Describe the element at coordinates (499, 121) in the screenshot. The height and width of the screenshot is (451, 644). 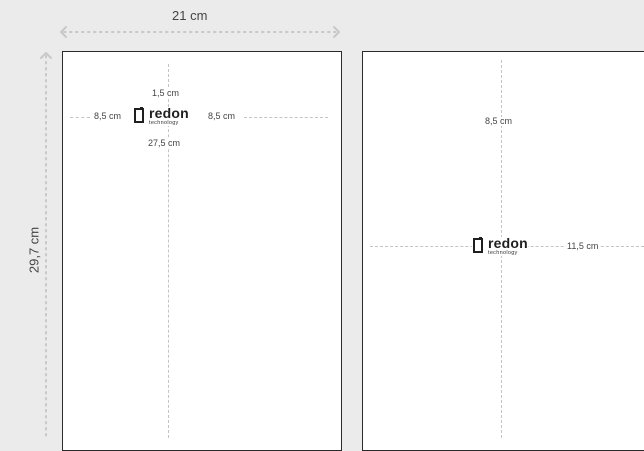
I see `right-top-margin-label: 8,5 cm` at that location.